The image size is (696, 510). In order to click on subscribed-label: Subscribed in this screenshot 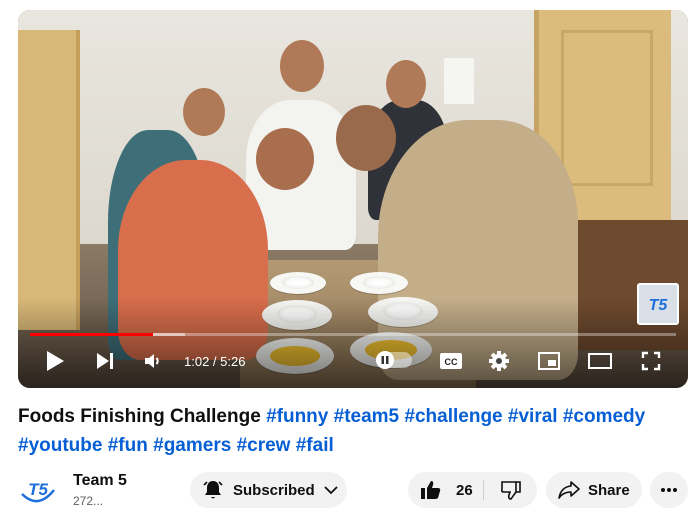, I will do `click(274, 490)`.